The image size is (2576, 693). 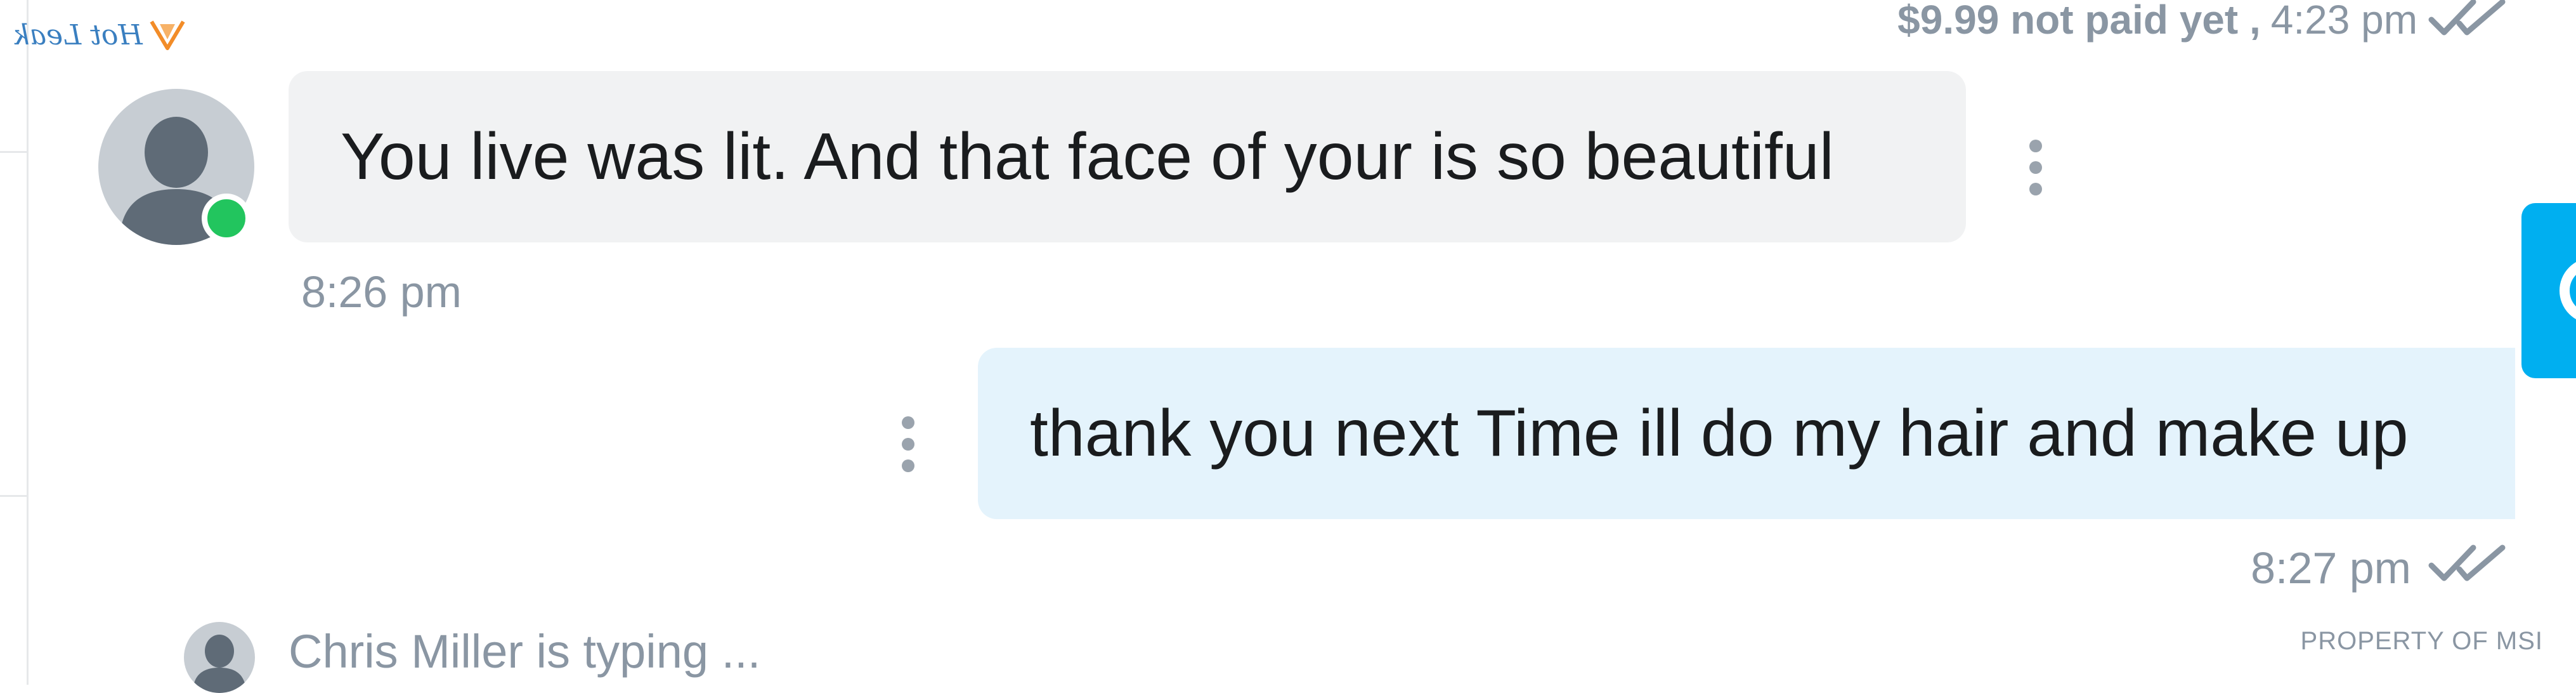 I want to click on logo-text: Hot Leak, so click(x=78, y=34).